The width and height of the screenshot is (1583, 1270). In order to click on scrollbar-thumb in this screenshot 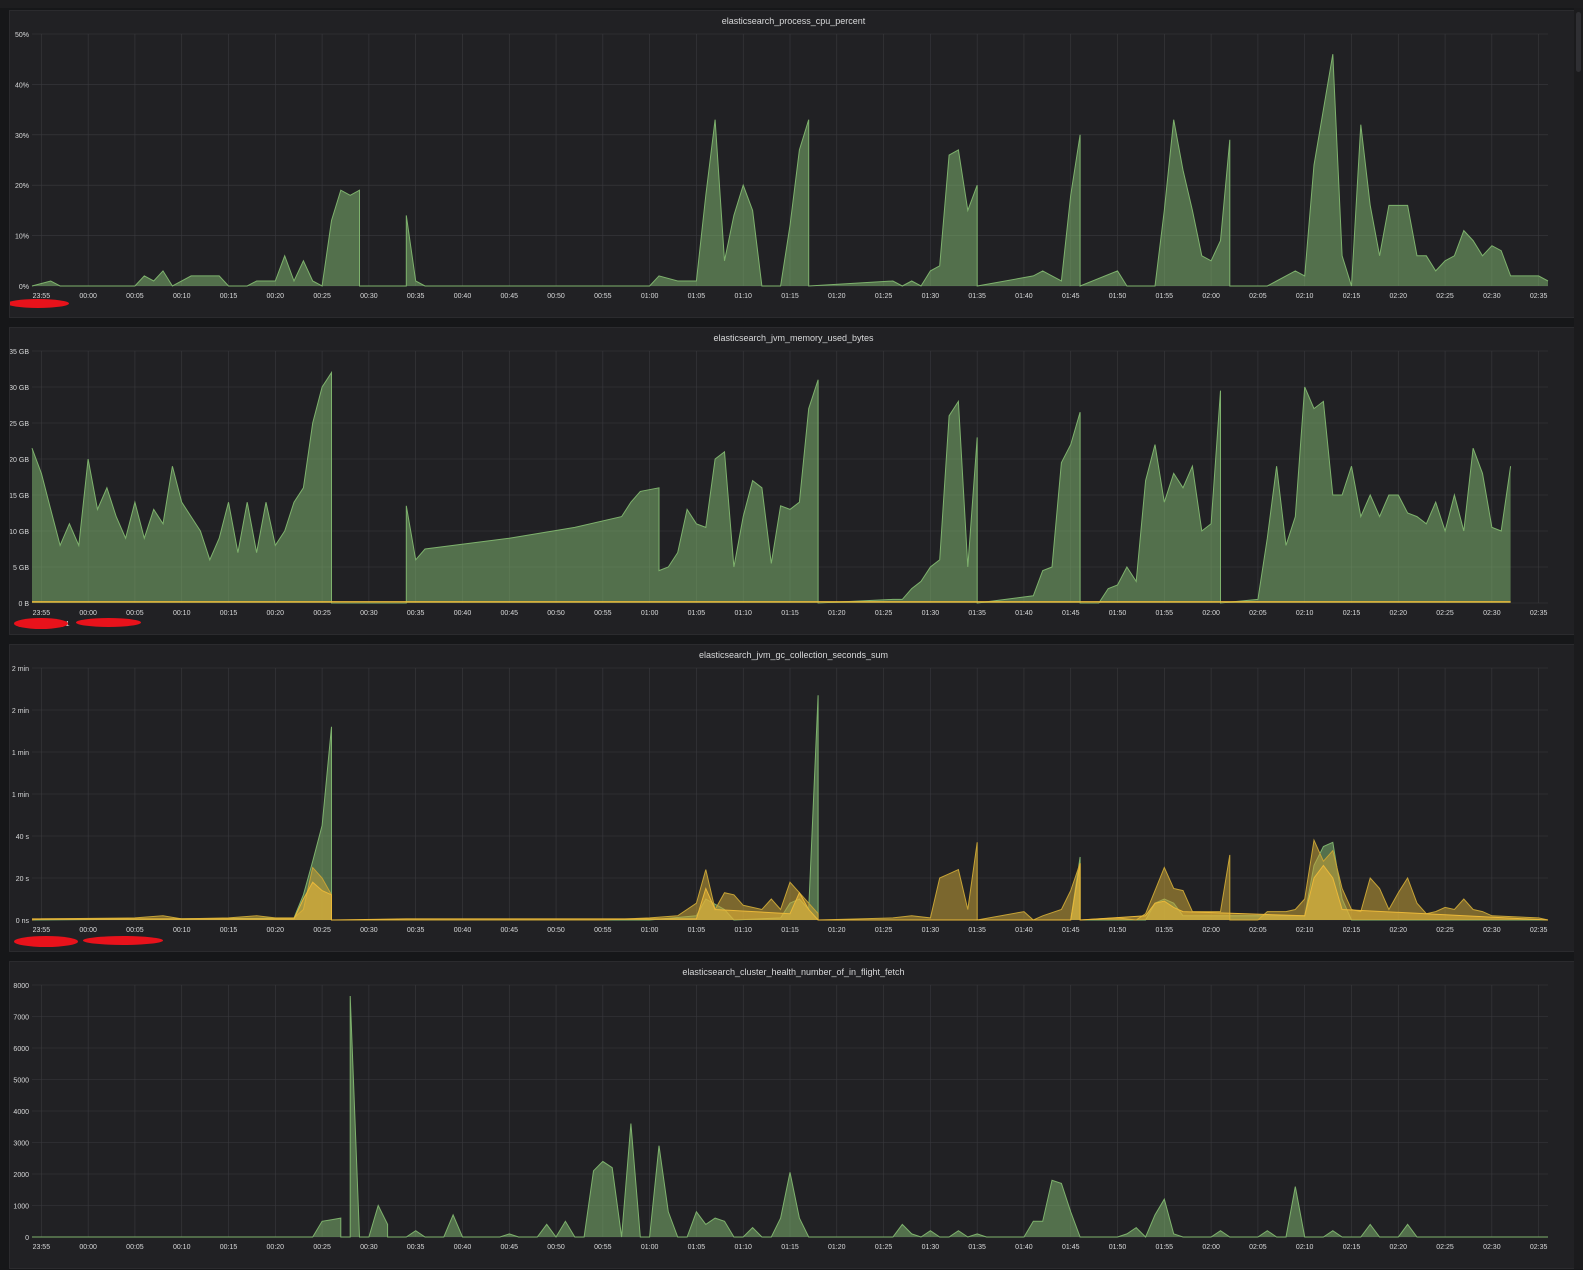, I will do `click(1578, 42)`.